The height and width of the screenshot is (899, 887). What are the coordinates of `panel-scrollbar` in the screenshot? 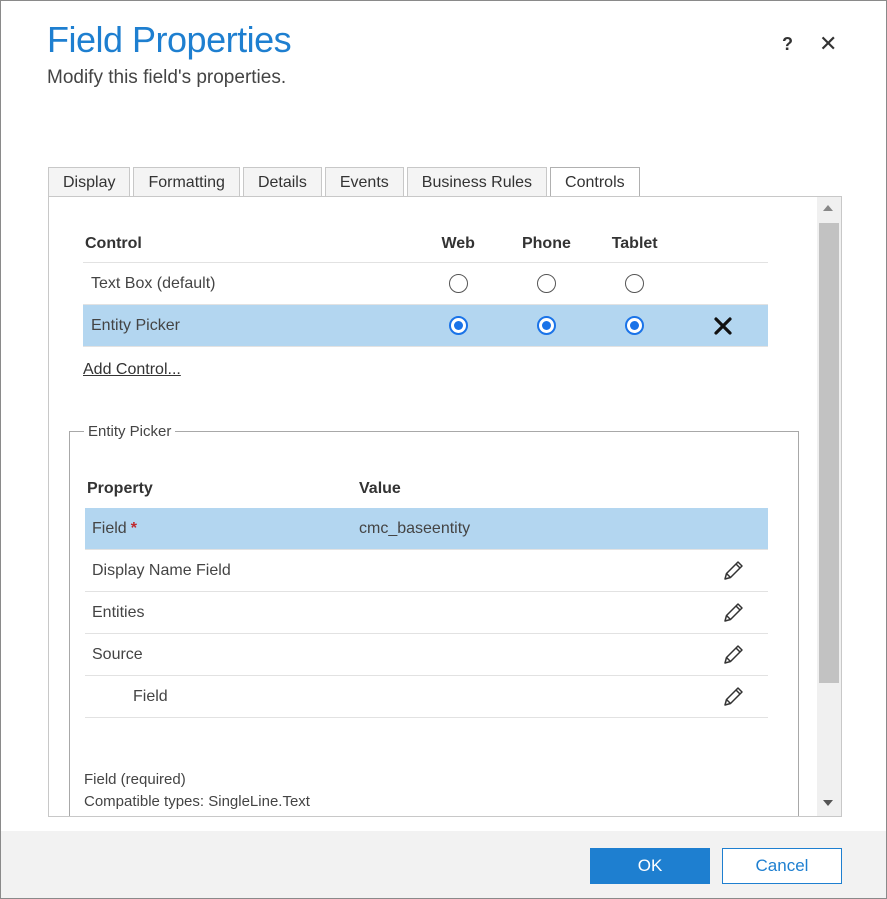 It's located at (829, 506).